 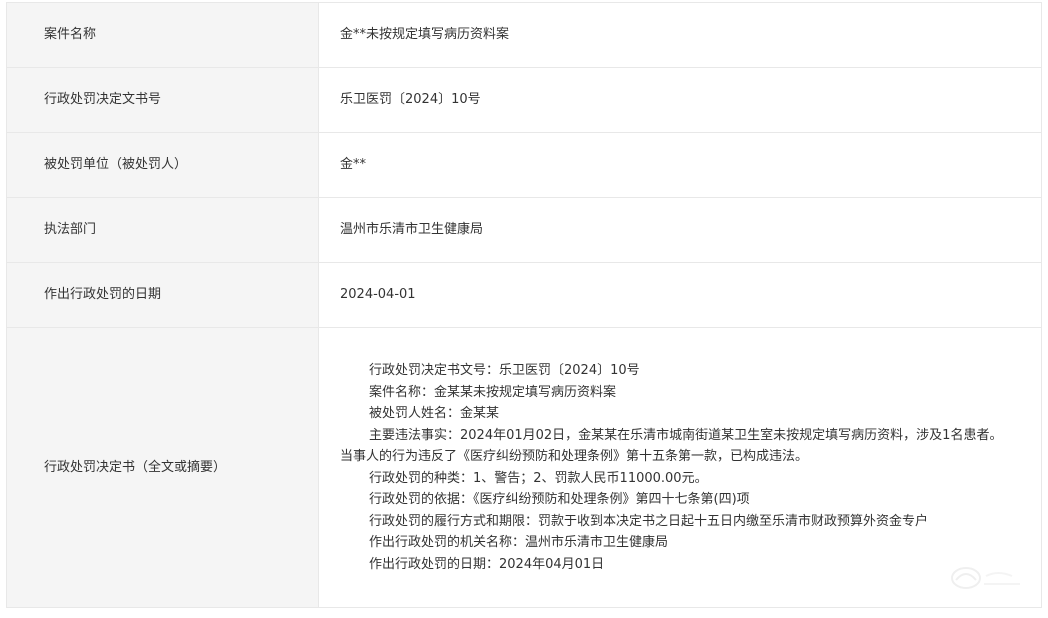 What do you see at coordinates (680, 230) in the screenshot?
I see `enforcement-department-value: 温州市乐清市卫生健康局` at bounding box center [680, 230].